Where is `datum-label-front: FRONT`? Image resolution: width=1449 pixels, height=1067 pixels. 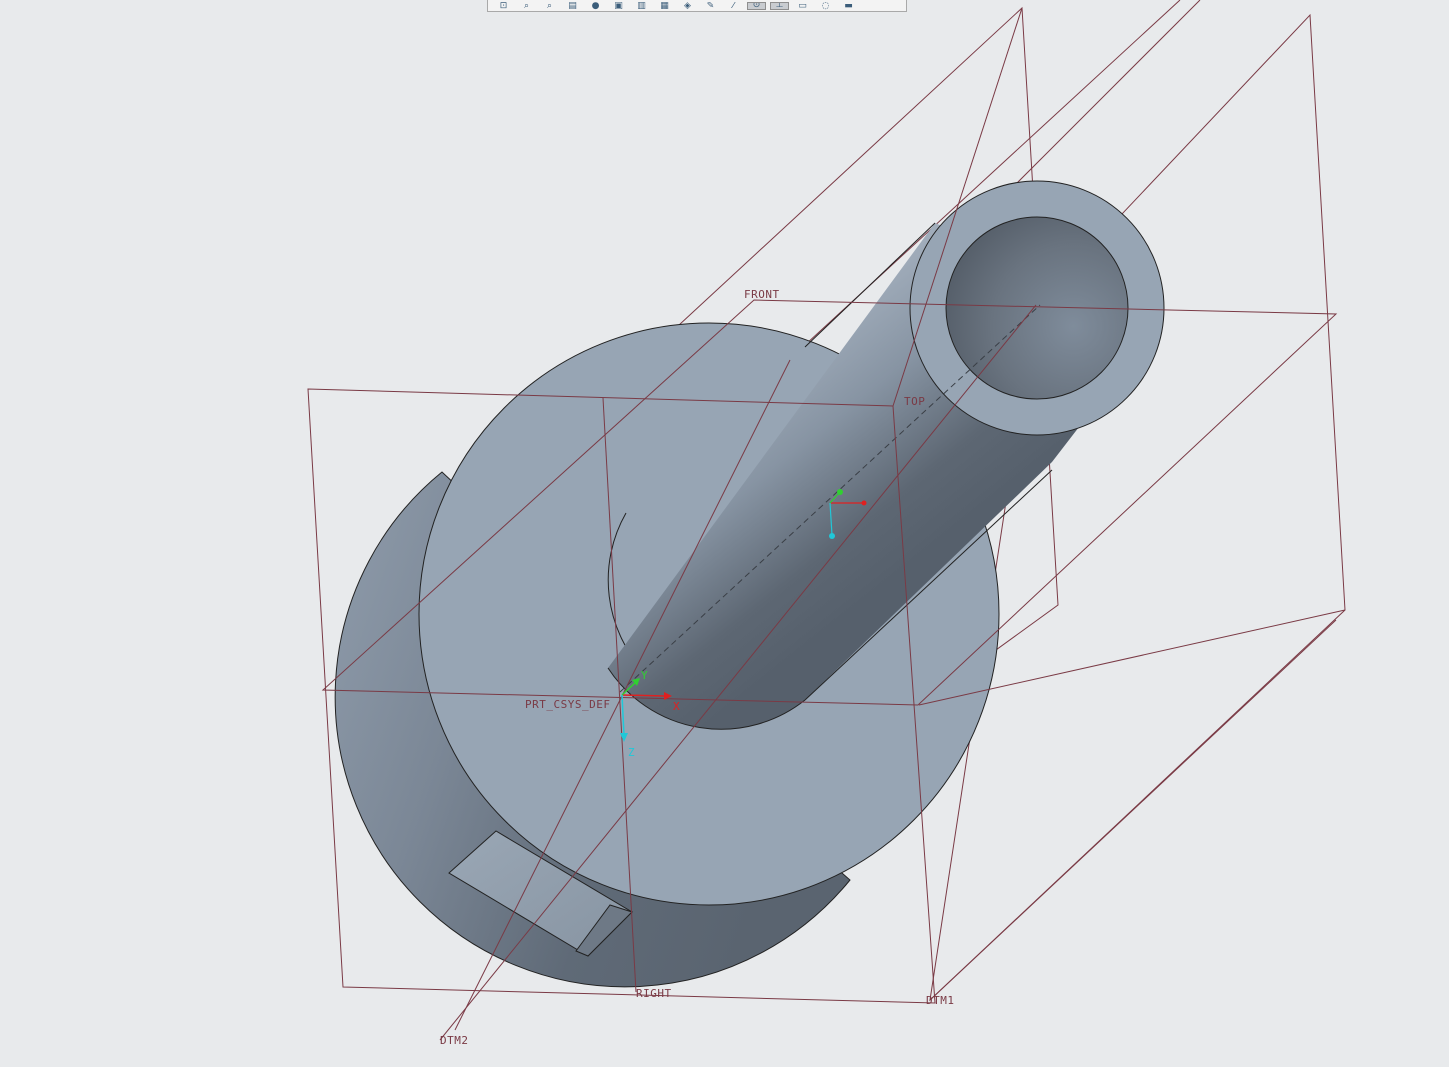 datum-label-front: FRONT is located at coordinates (762, 294).